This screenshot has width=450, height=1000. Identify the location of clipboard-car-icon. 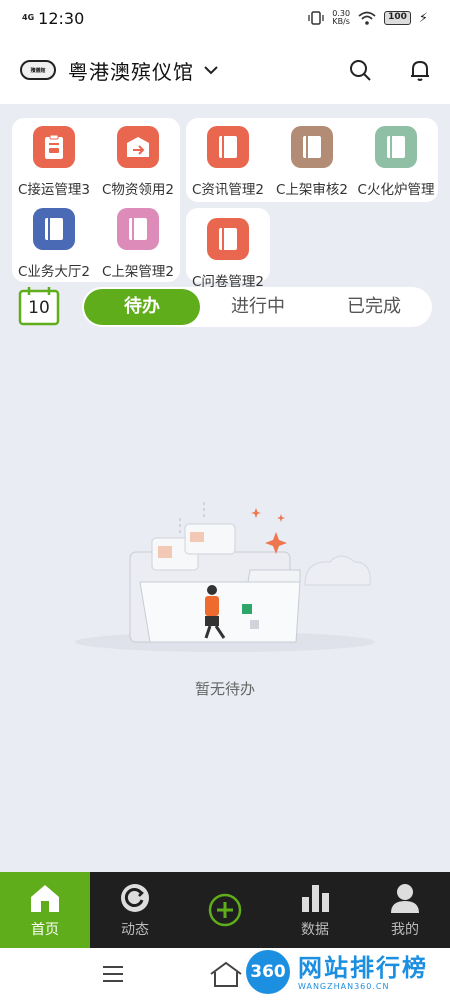
(54, 147).